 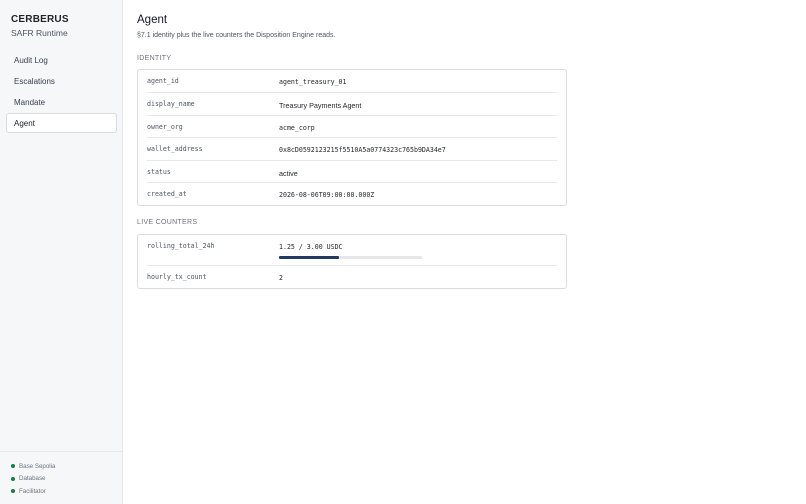 I want to click on sidebar-item-escalations: Escalations, so click(x=61, y=81).